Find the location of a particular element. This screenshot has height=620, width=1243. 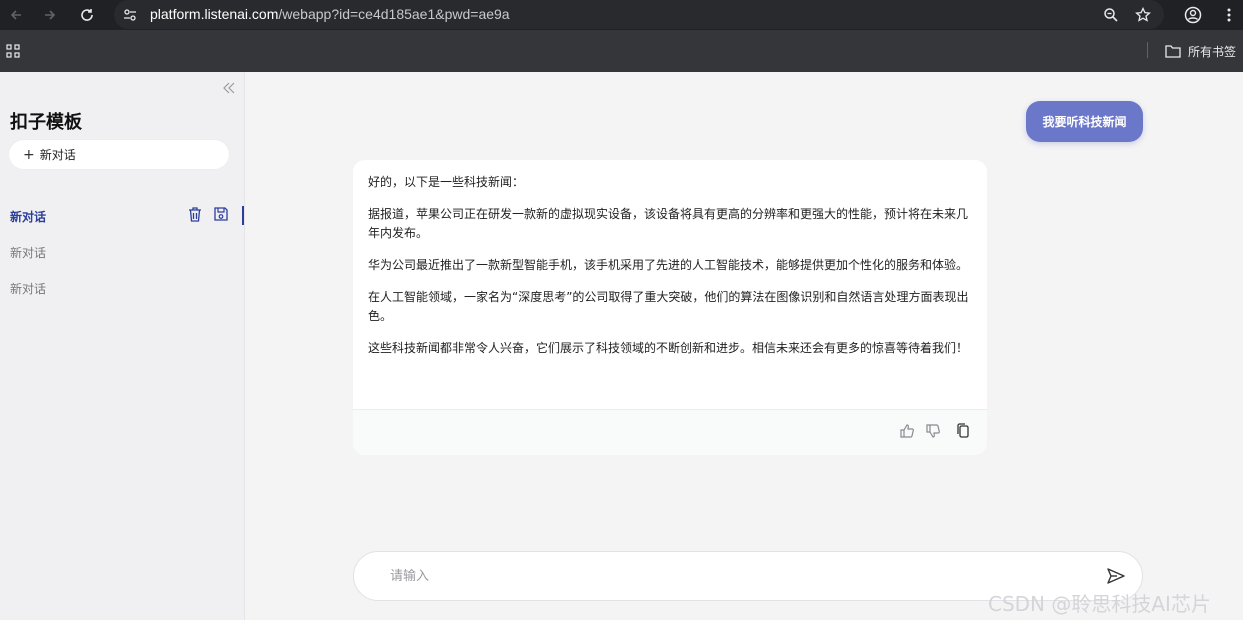

app-title: 扣子模板 is located at coordinates (46, 122).